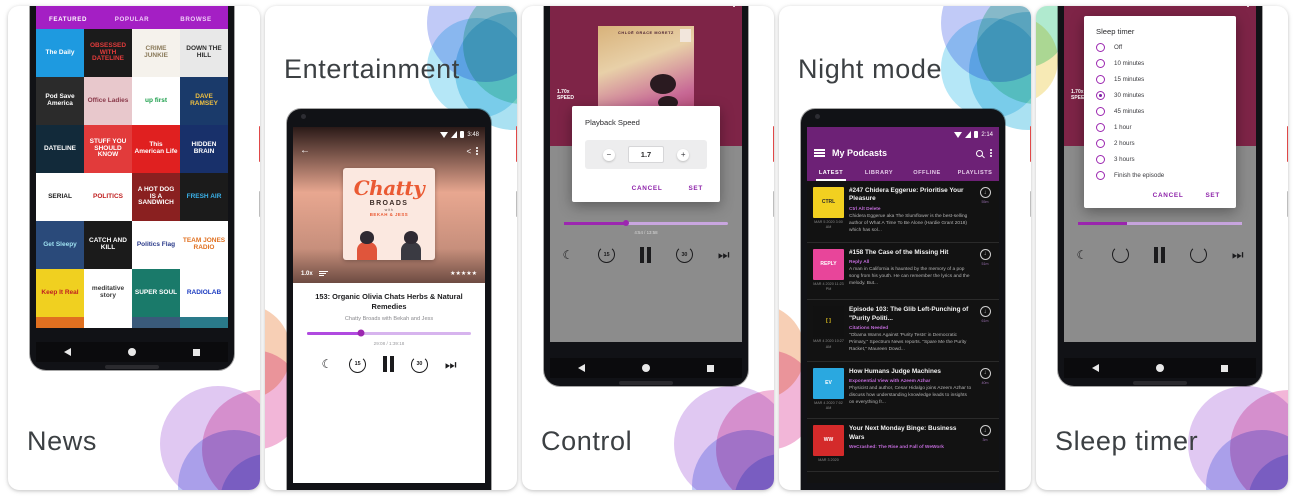  What do you see at coordinates (204, 101) in the screenshot?
I see `podcast-tile: DAVE RAMSEY` at bounding box center [204, 101].